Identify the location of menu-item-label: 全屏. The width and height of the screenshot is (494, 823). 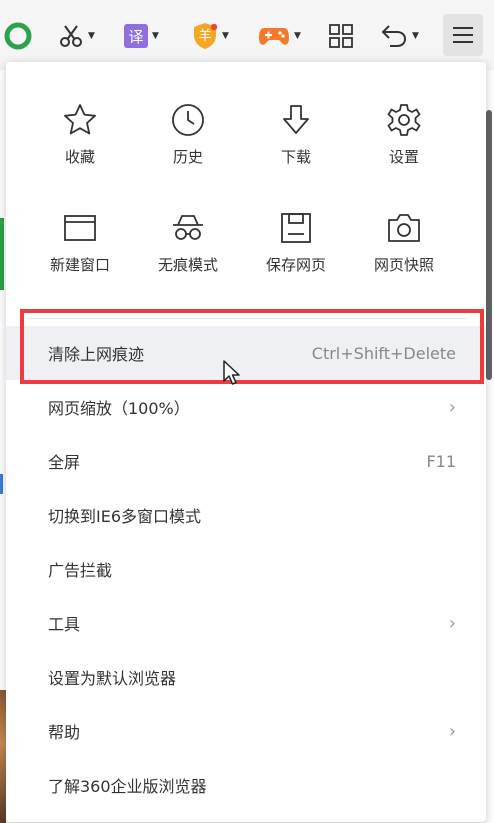
(64, 462).